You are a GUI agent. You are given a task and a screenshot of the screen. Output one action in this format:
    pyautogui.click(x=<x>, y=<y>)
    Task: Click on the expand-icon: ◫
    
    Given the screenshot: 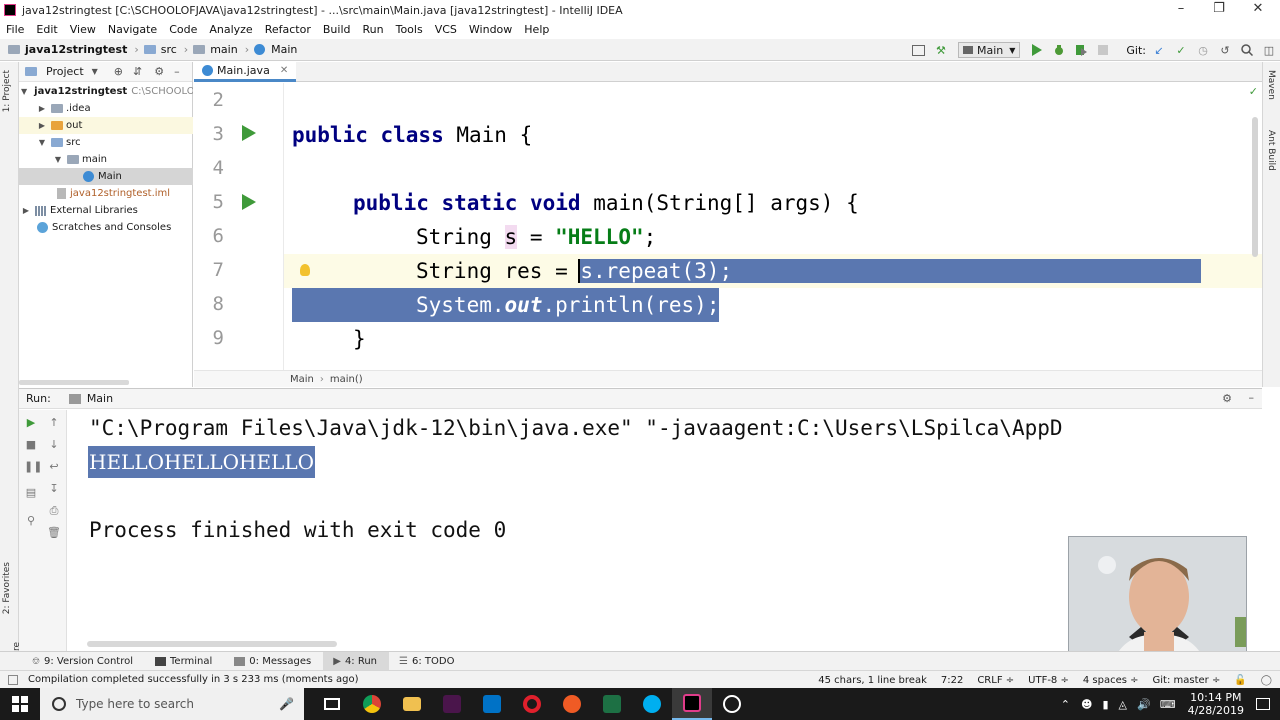 What is the action you would take?
    pyautogui.click(x=1269, y=50)
    